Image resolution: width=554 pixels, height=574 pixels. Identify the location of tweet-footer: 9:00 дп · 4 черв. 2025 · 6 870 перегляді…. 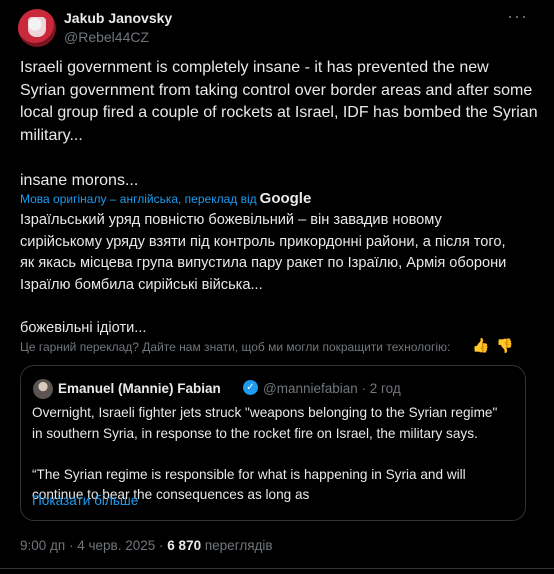
(146, 545).